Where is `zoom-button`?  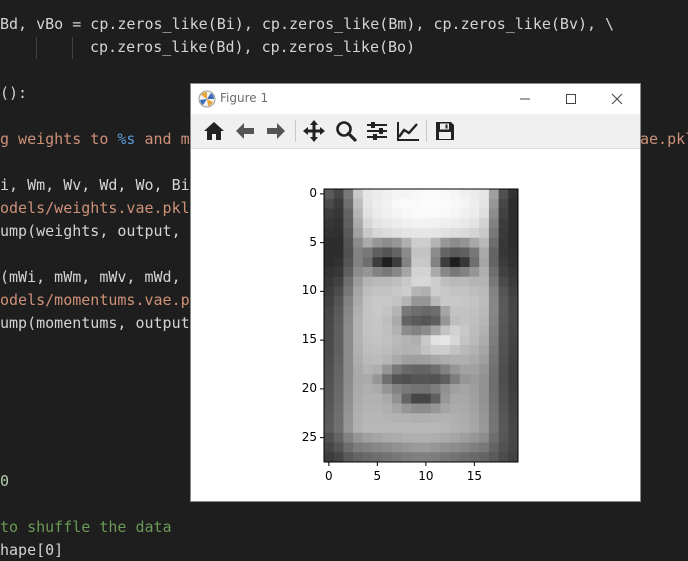 zoom-button is located at coordinates (346, 131).